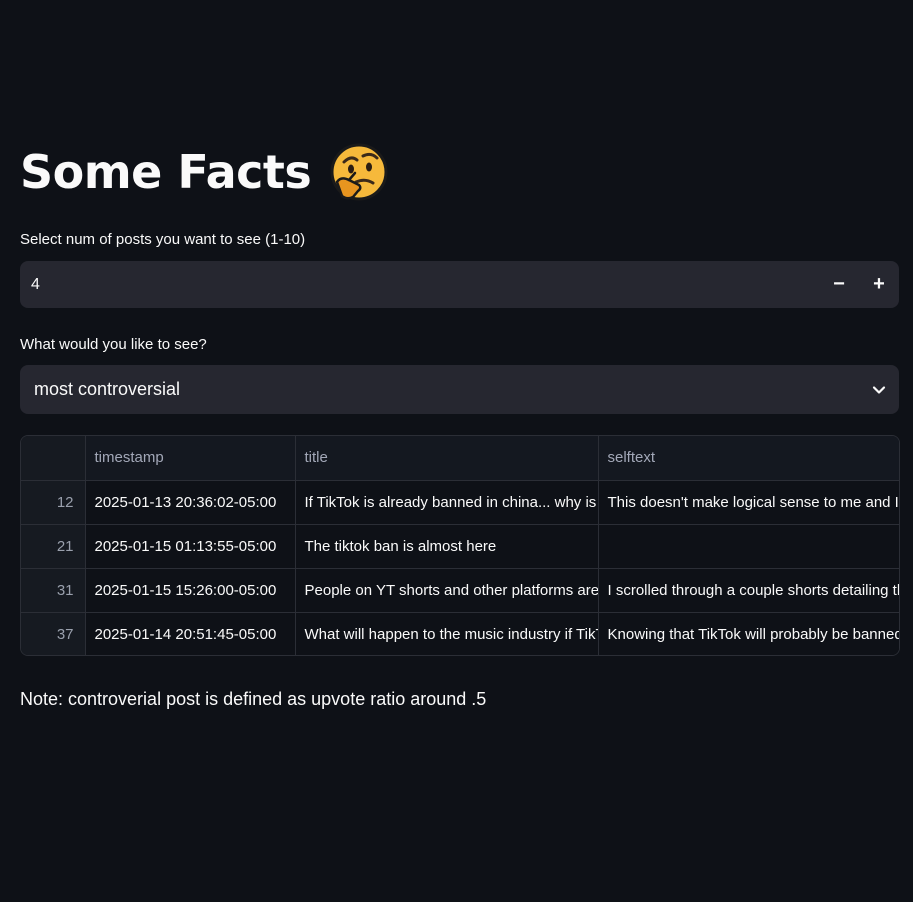  What do you see at coordinates (53, 502) in the screenshot?
I see `row-index: 12` at bounding box center [53, 502].